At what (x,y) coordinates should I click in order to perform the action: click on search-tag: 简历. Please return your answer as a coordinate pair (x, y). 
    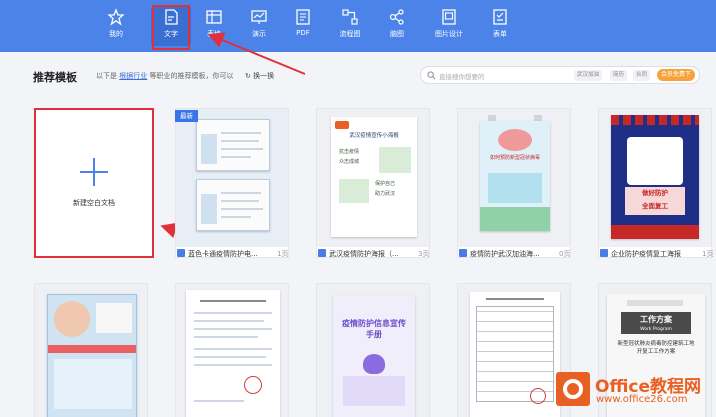
    Looking at the image, I should click on (619, 75).